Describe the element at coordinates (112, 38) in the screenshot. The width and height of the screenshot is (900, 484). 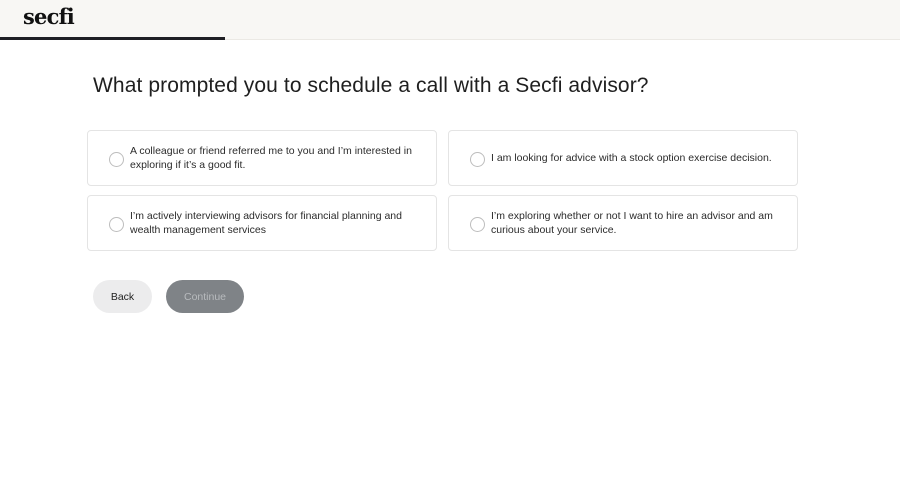
I see `progress-fill` at that location.